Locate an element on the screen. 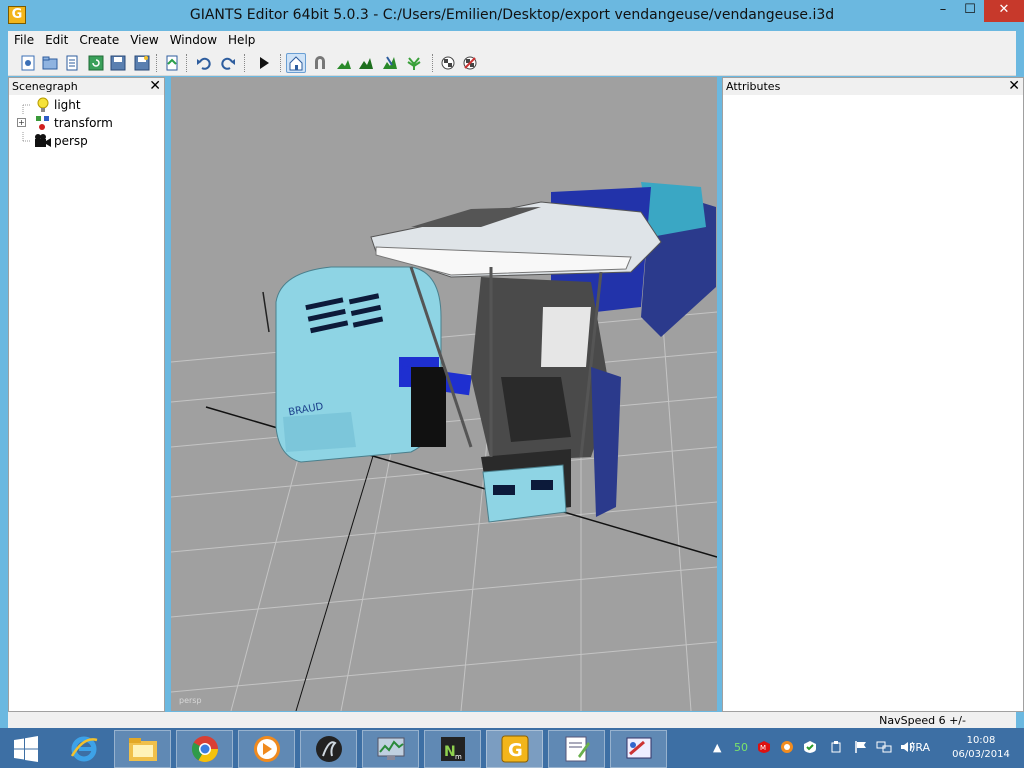 This screenshot has height=768, width=1024. svg-text: M is located at coordinates (763, 748).